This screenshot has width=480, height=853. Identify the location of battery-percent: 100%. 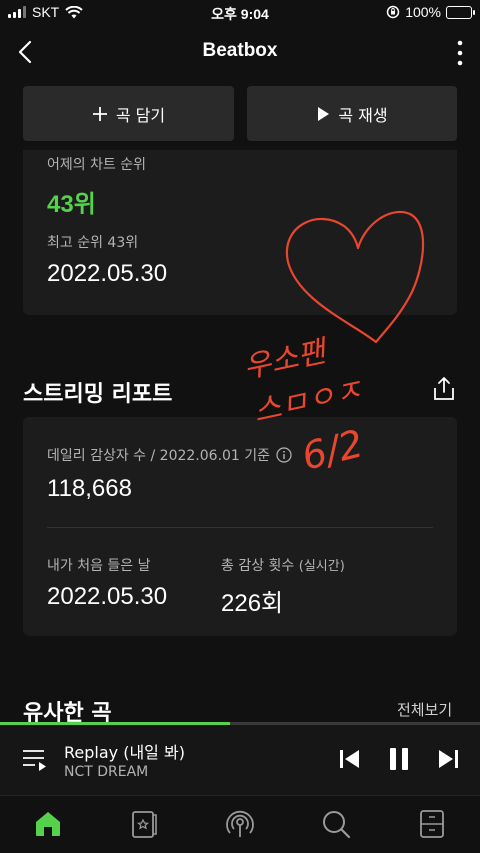
(423, 12).